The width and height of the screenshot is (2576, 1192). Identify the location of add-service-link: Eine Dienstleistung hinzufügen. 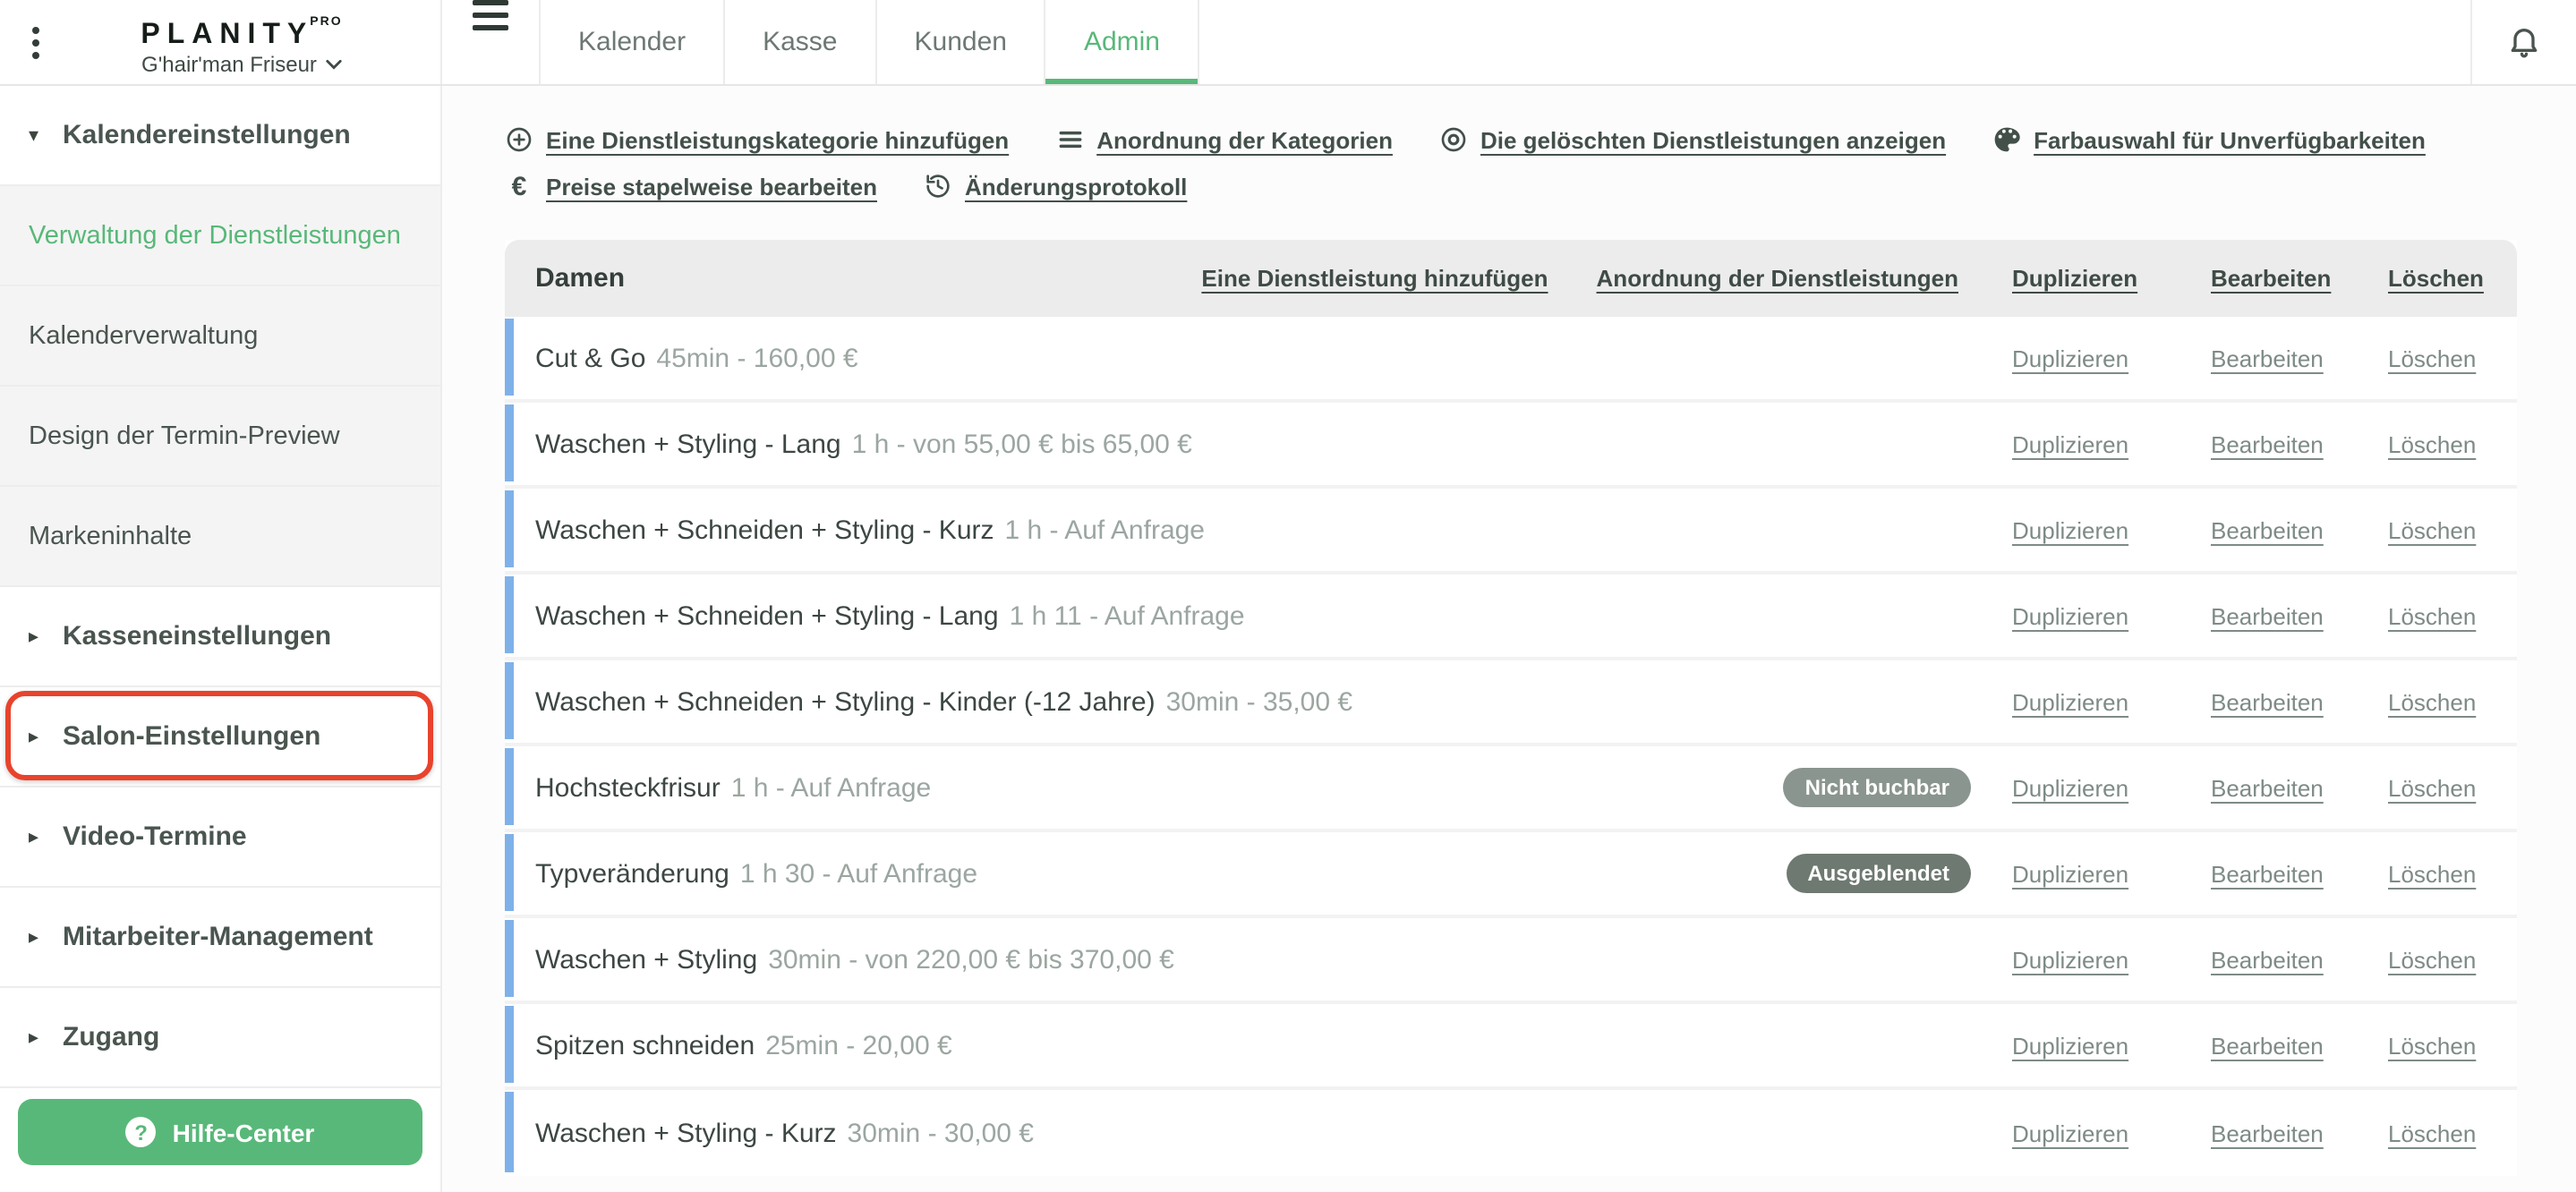
(1374, 278).